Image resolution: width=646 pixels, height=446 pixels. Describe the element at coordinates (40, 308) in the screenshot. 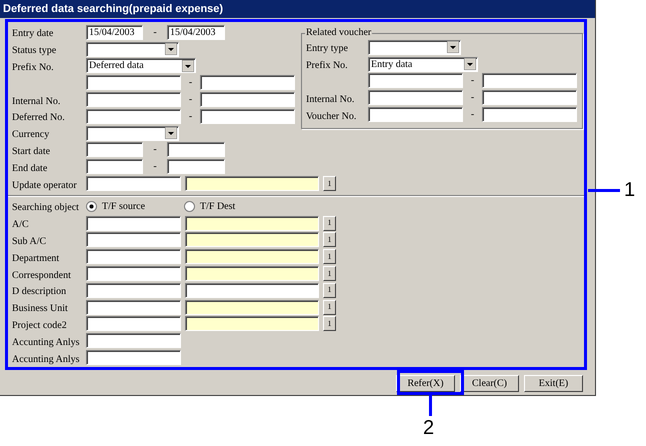

I see `field-label: Business Unit` at that location.